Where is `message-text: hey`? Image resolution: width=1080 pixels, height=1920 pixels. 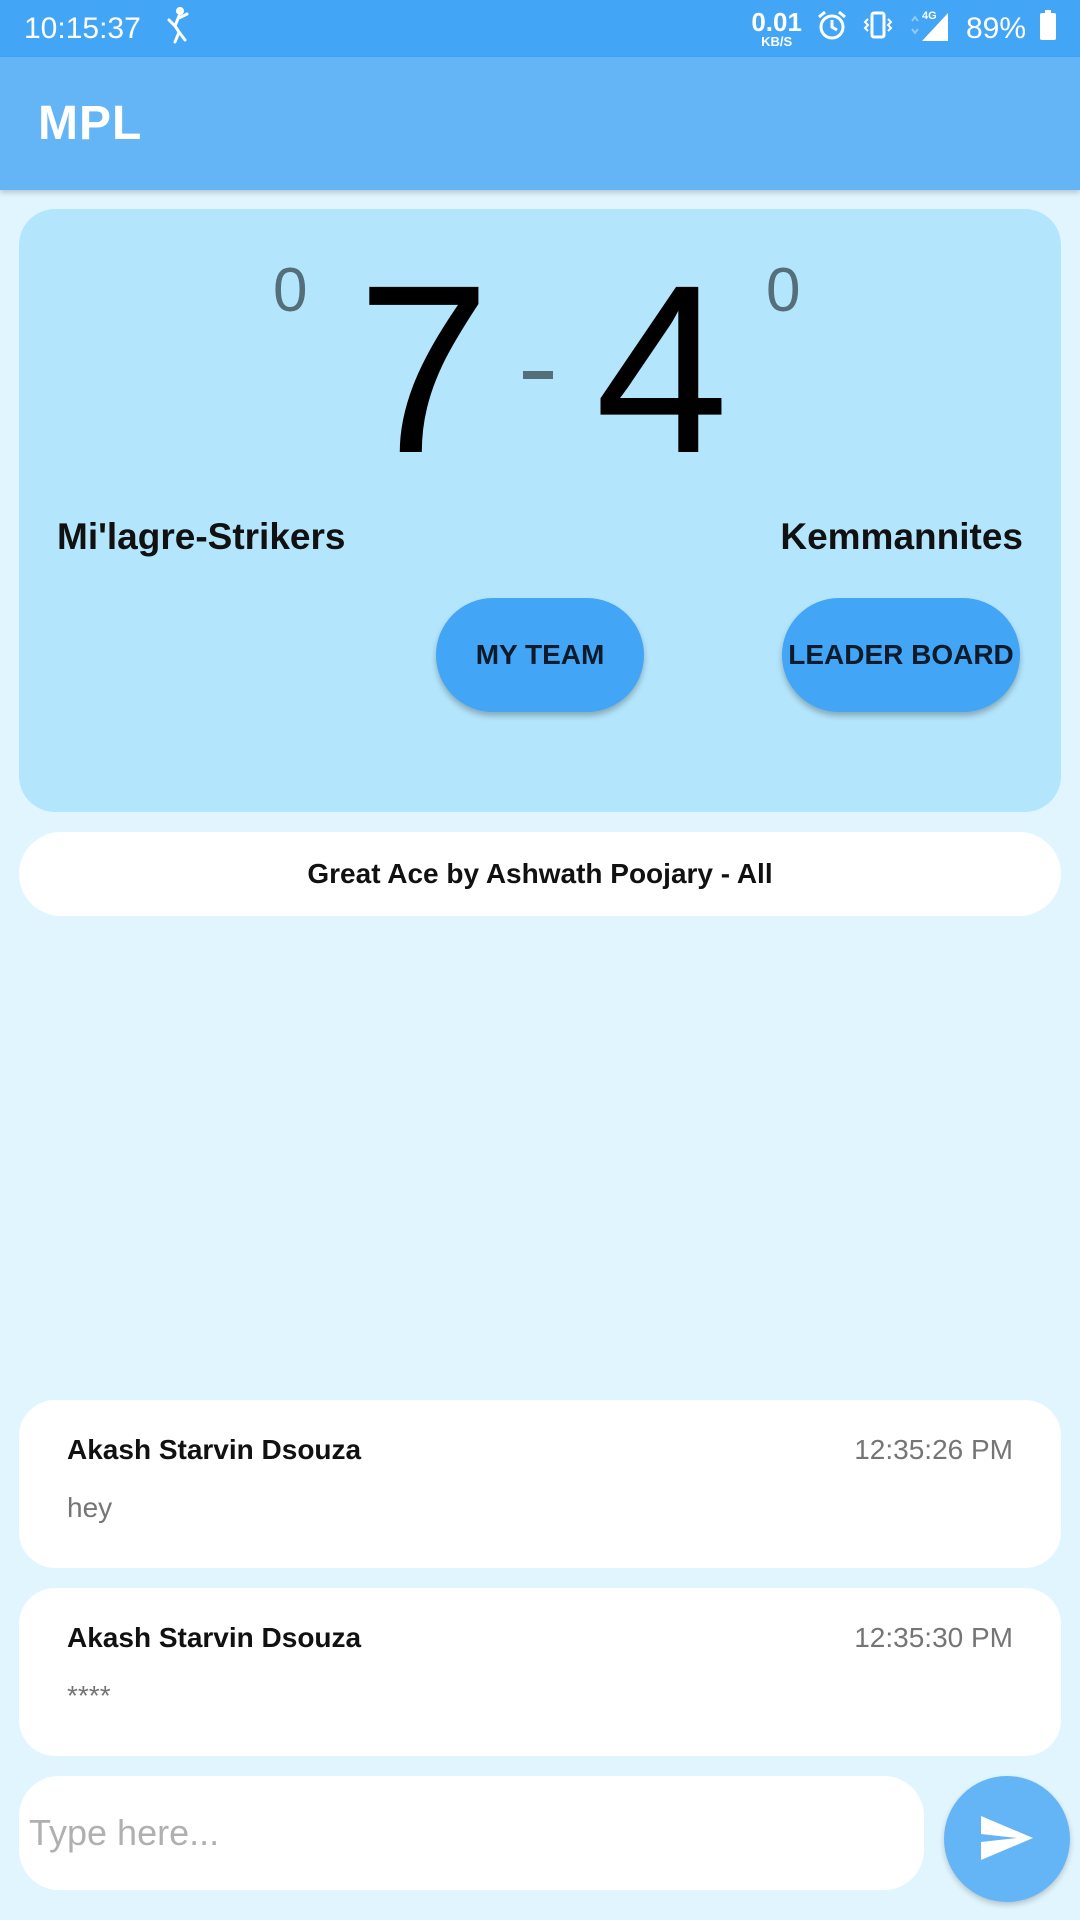 message-text: hey is located at coordinates (90, 1507).